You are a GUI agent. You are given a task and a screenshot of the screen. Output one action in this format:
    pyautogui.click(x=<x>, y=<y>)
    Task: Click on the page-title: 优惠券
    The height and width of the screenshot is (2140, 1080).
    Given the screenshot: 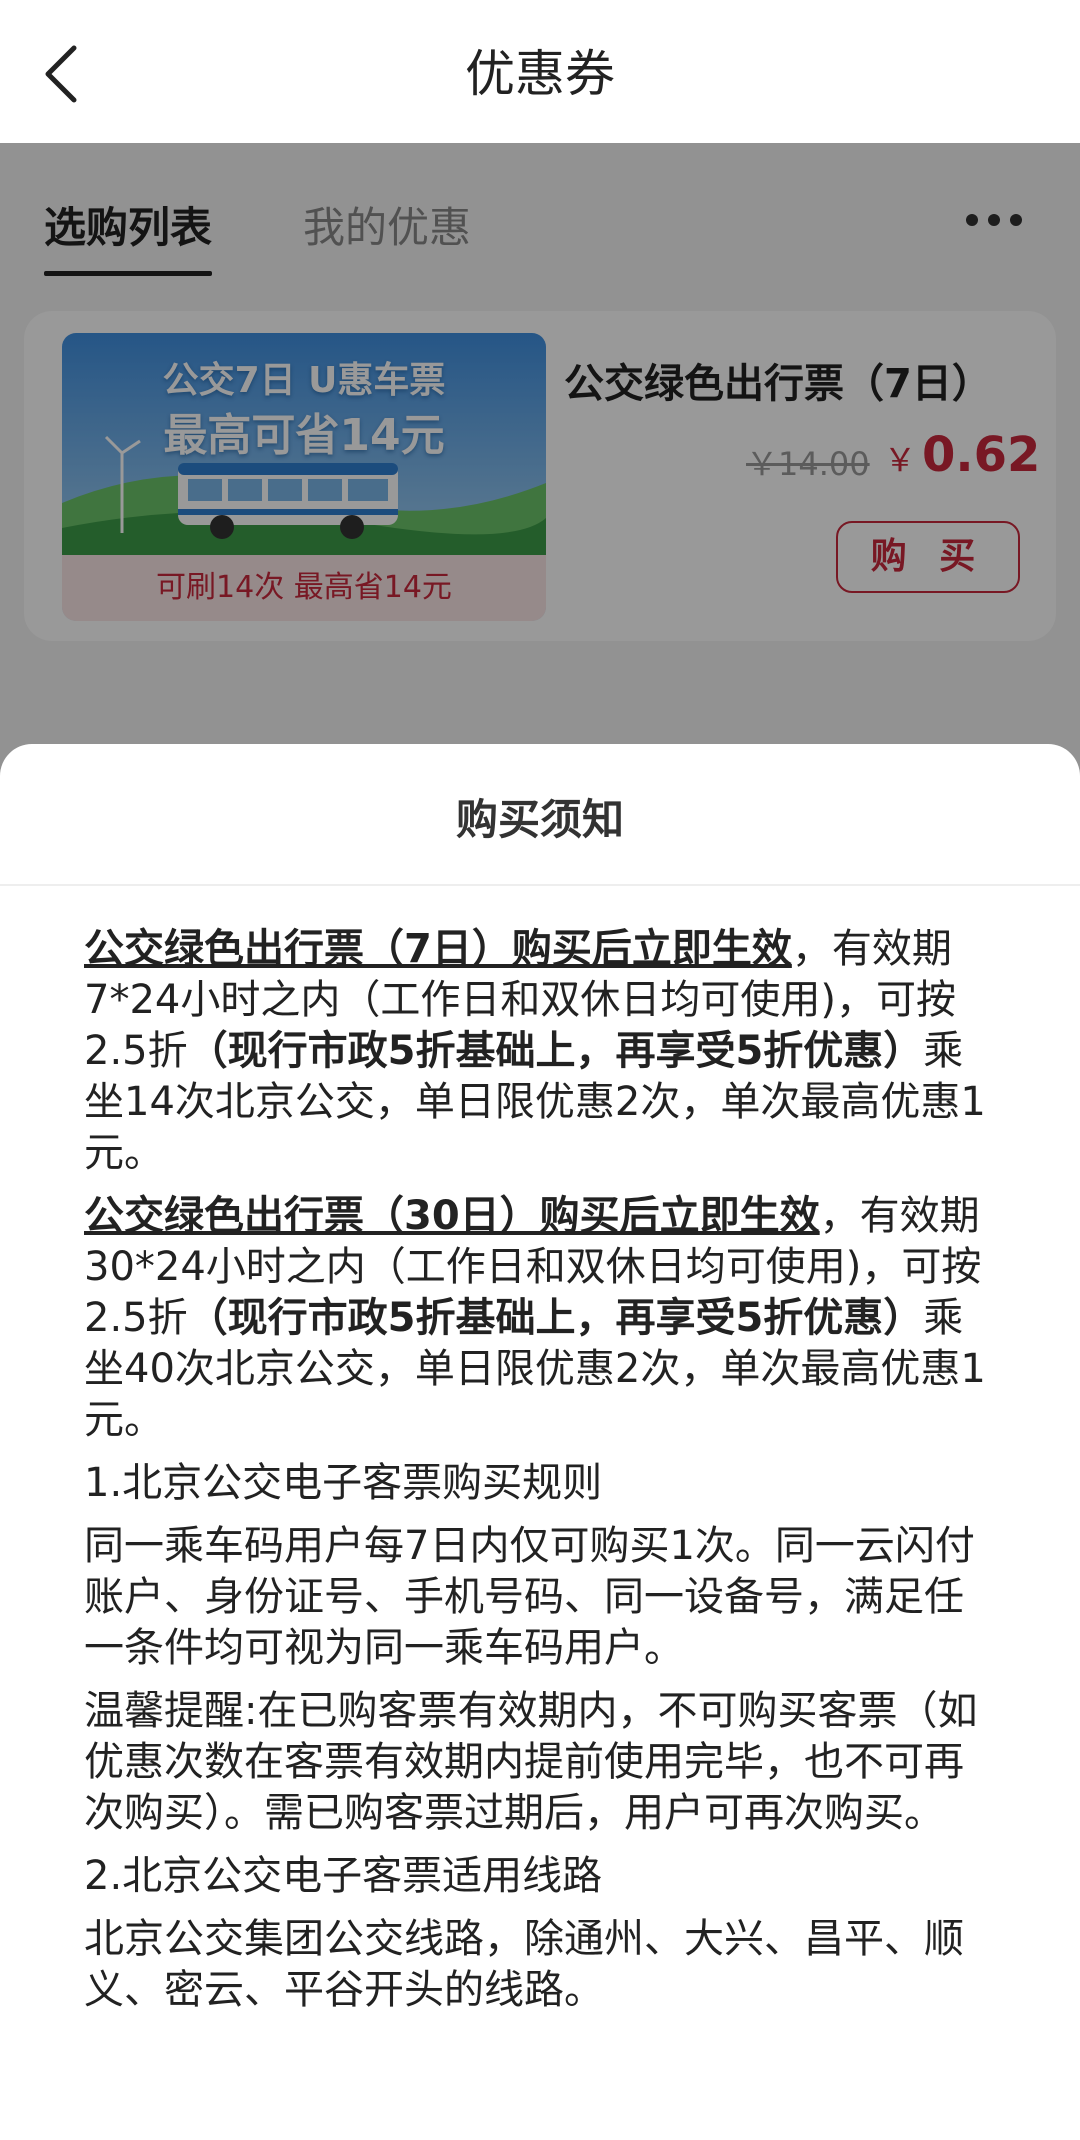 What is the action you would take?
    pyautogui.click(x=540, y=74)
    